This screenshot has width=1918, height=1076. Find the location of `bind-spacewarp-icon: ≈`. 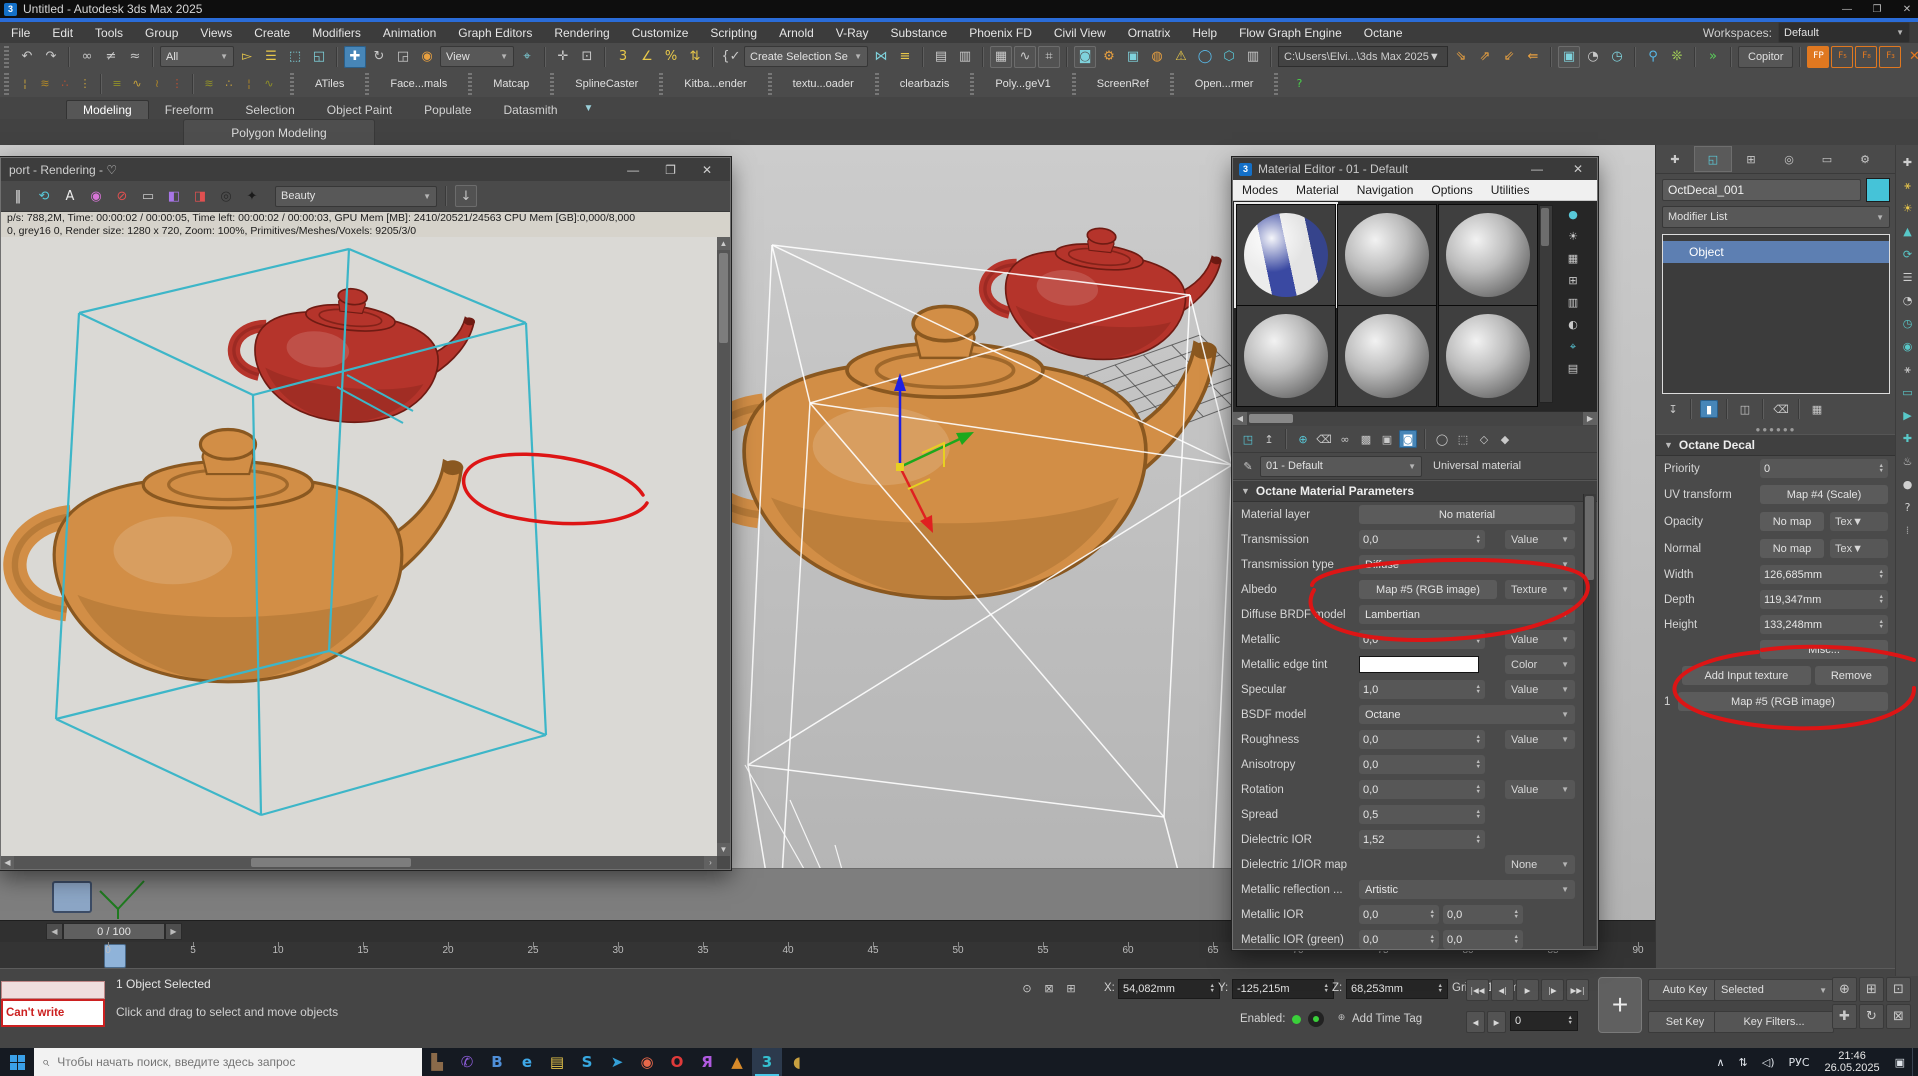

bind-spacewarp-icon: ≈ is located at coordinates (135, 57).